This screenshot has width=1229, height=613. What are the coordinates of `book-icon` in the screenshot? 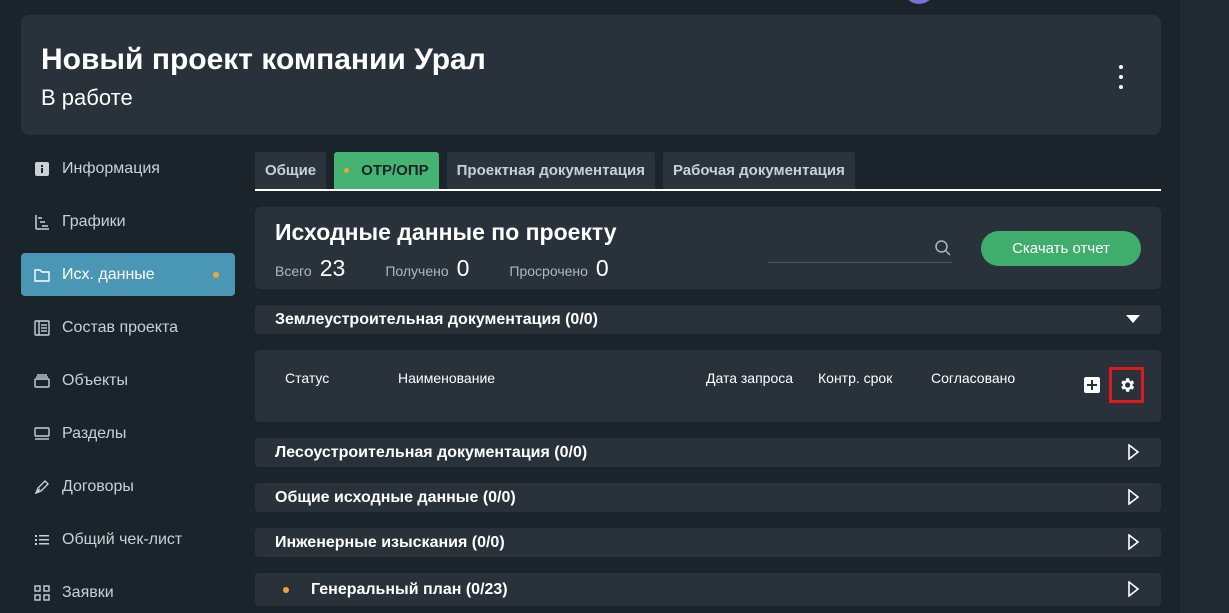 It's located at (42, 327).